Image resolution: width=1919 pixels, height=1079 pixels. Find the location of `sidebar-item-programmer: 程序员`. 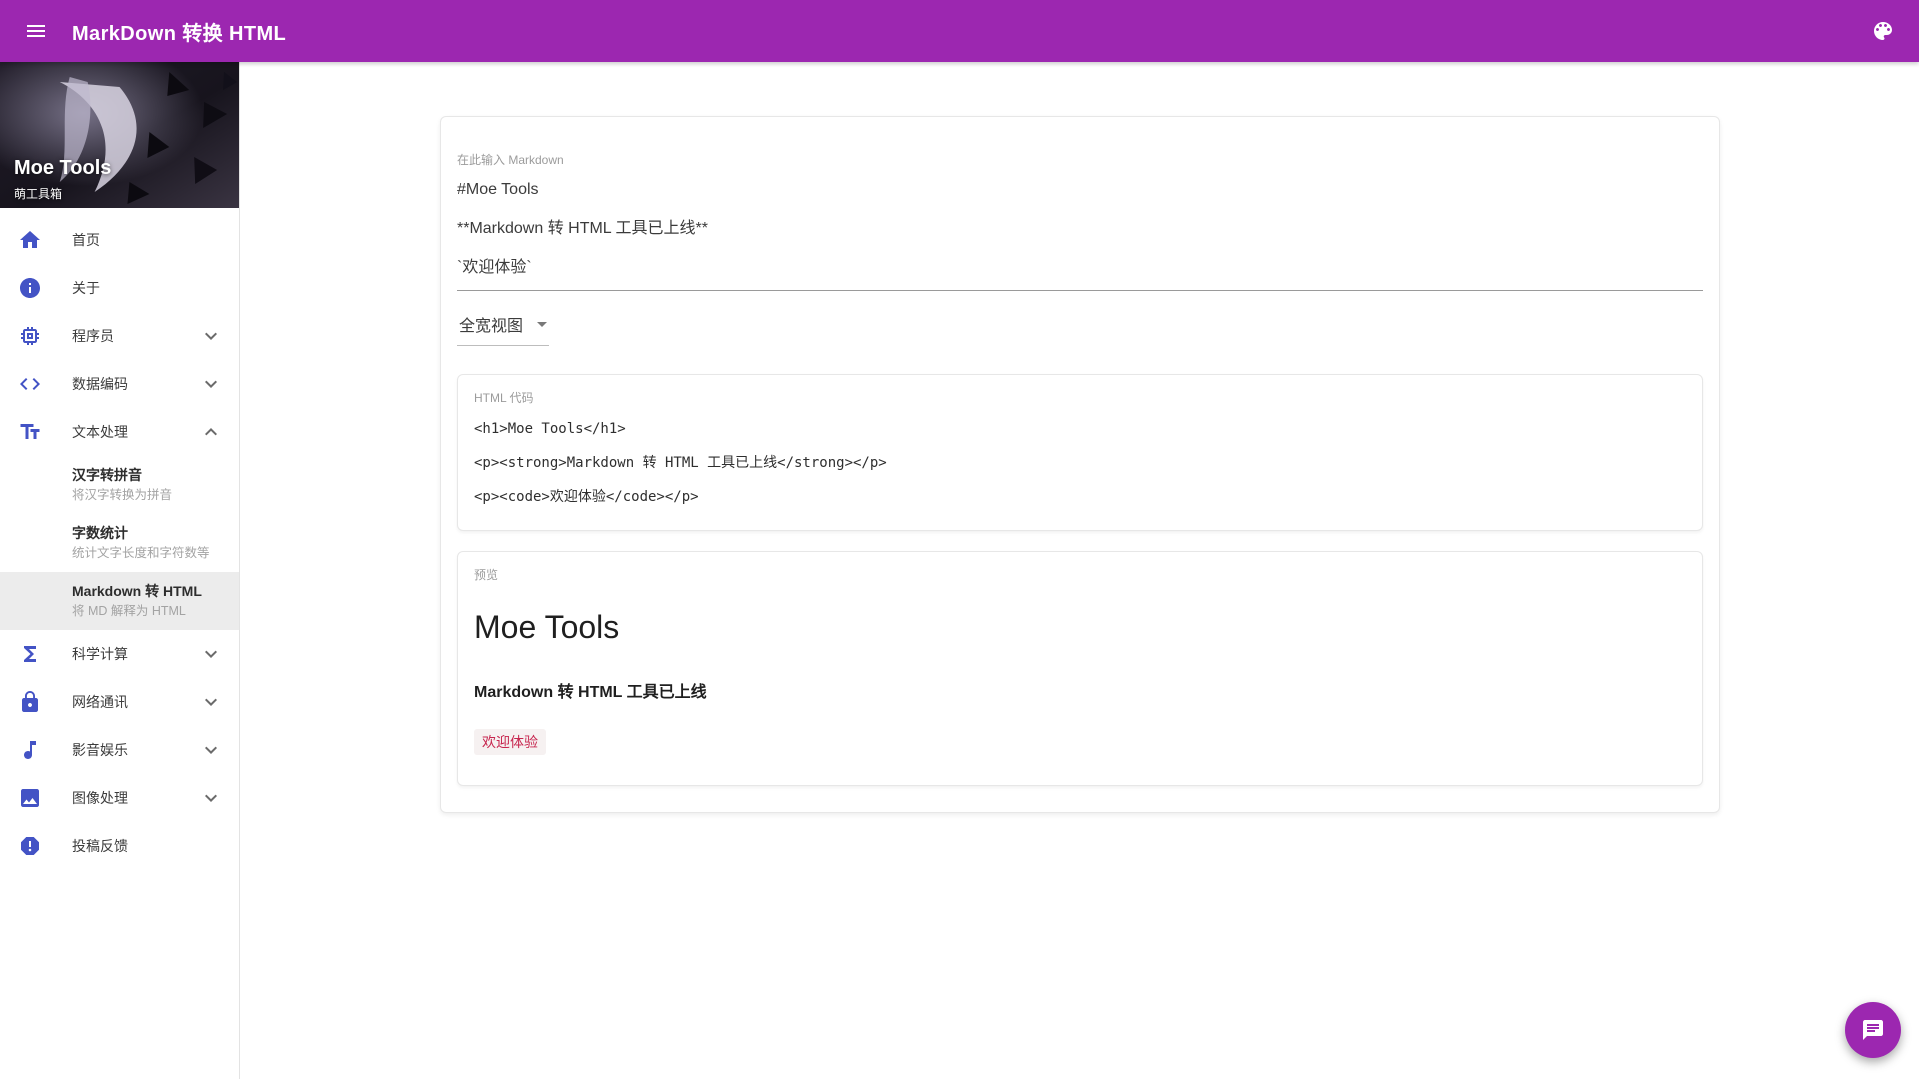

sidebar-item-programmer: 程序员 is located at coordinates (119, 336).